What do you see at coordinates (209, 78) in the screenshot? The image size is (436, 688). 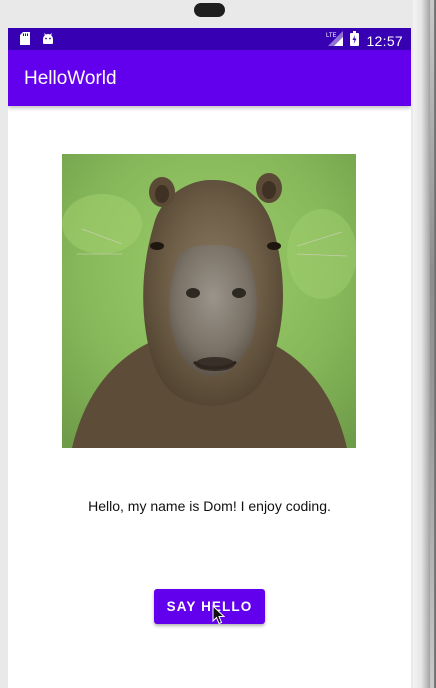 I see `app-bar: HelloWorld` at bounding box center [209, 78].